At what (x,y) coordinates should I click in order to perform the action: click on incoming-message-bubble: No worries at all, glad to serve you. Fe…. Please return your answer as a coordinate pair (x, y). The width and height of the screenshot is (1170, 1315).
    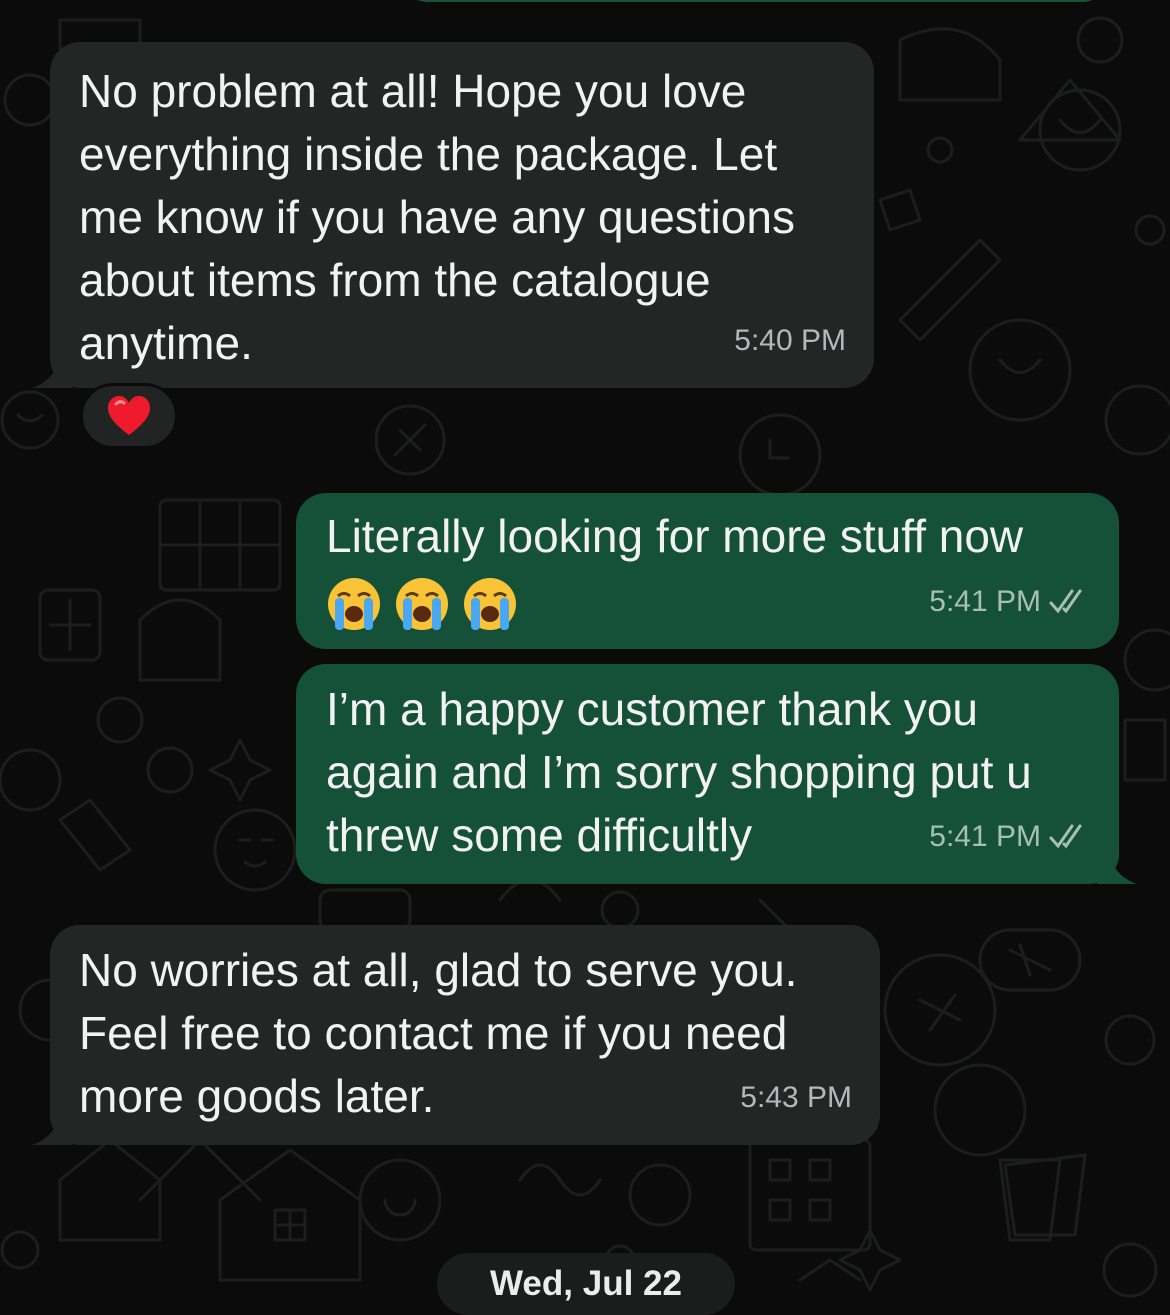
    Looking at the image, I should click on (456, 1035).